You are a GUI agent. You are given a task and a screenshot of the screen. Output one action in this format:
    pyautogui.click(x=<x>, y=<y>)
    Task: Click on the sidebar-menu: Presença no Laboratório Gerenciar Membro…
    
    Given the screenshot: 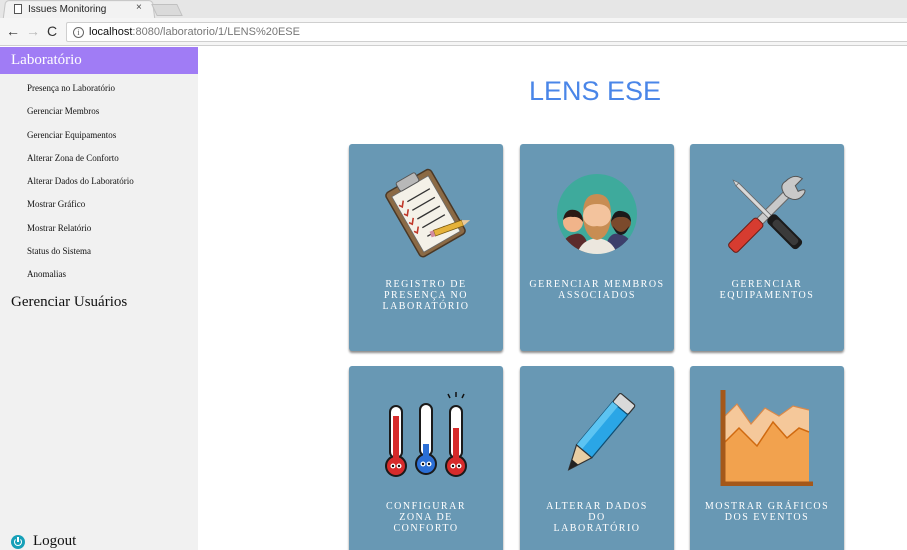 What is the action you would take?
    pyautogui.click(x=99, y=182)
    